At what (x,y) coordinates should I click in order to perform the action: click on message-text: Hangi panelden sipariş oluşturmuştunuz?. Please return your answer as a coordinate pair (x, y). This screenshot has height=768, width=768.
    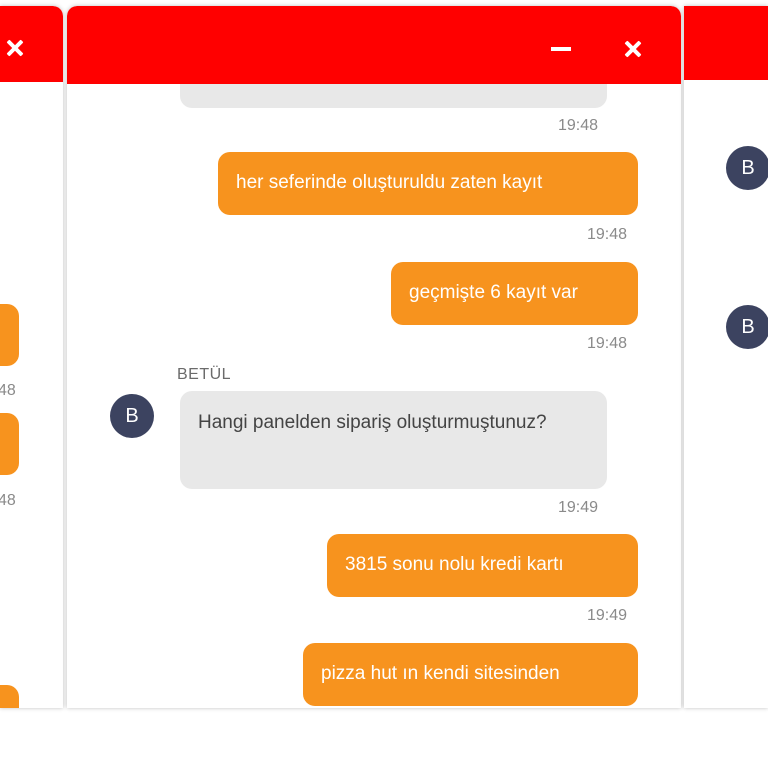
    Looking at the image, I should click on (372, 422).